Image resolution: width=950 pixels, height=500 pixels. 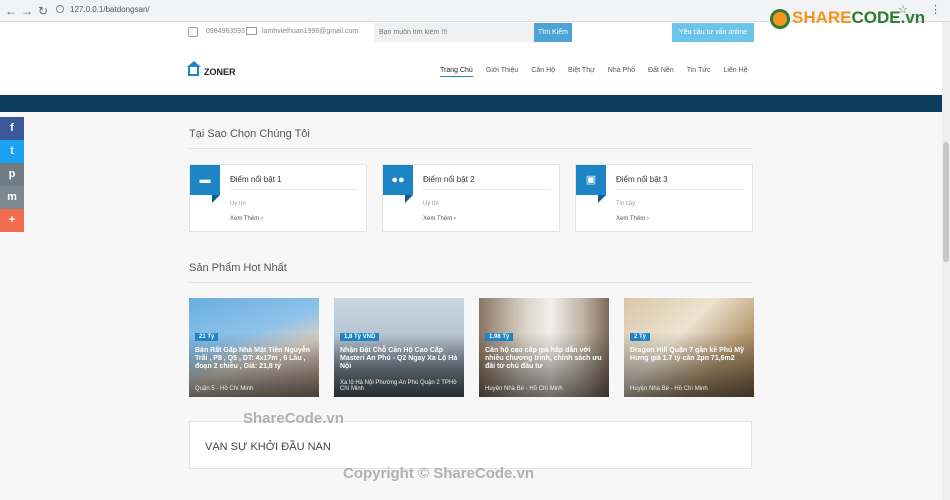 What do you see at coordinates (193, 32) in the screenshot?
I see `phone-icon` at bounding box center [193, 32].